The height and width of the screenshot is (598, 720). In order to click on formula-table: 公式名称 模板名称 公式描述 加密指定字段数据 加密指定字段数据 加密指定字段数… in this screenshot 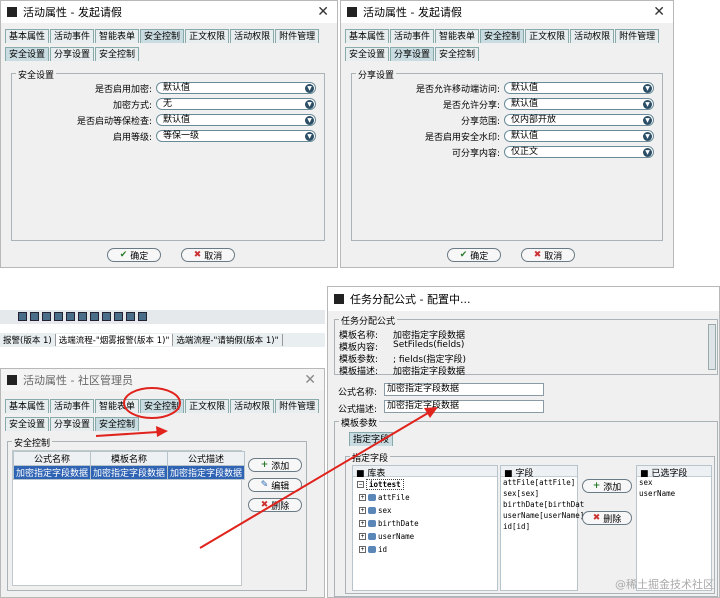, I will do `click(129, 465)`.